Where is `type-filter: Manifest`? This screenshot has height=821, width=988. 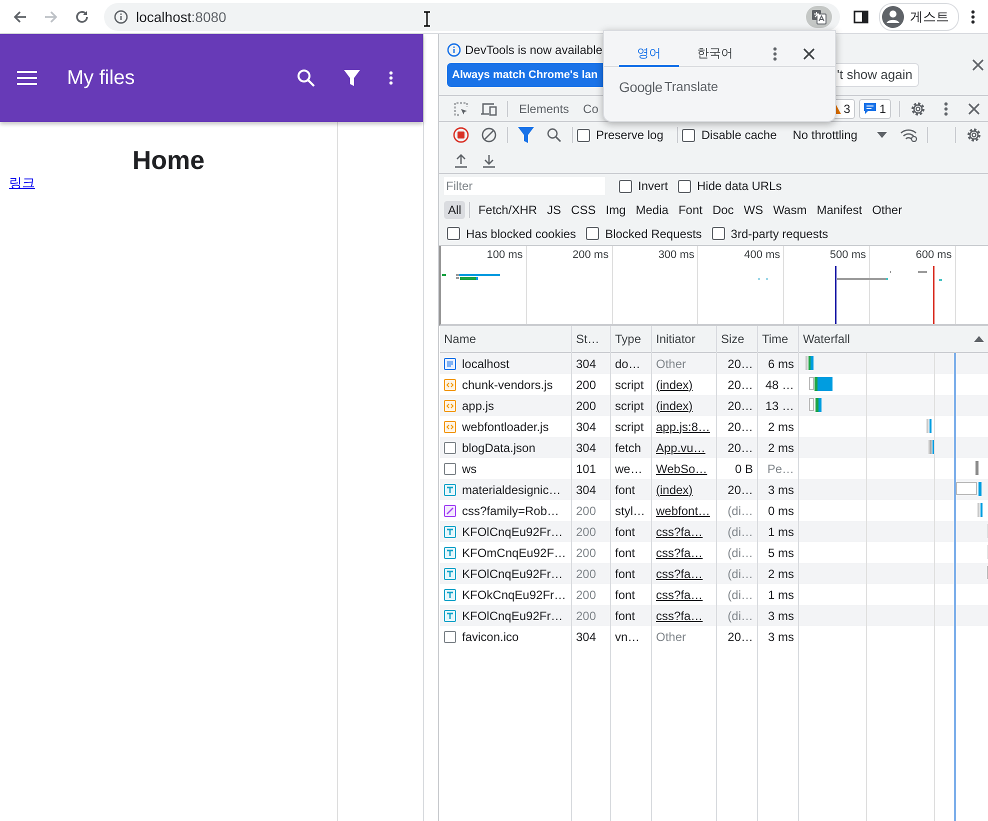
type-filter: Manifest is located at coordinates (839, 210).